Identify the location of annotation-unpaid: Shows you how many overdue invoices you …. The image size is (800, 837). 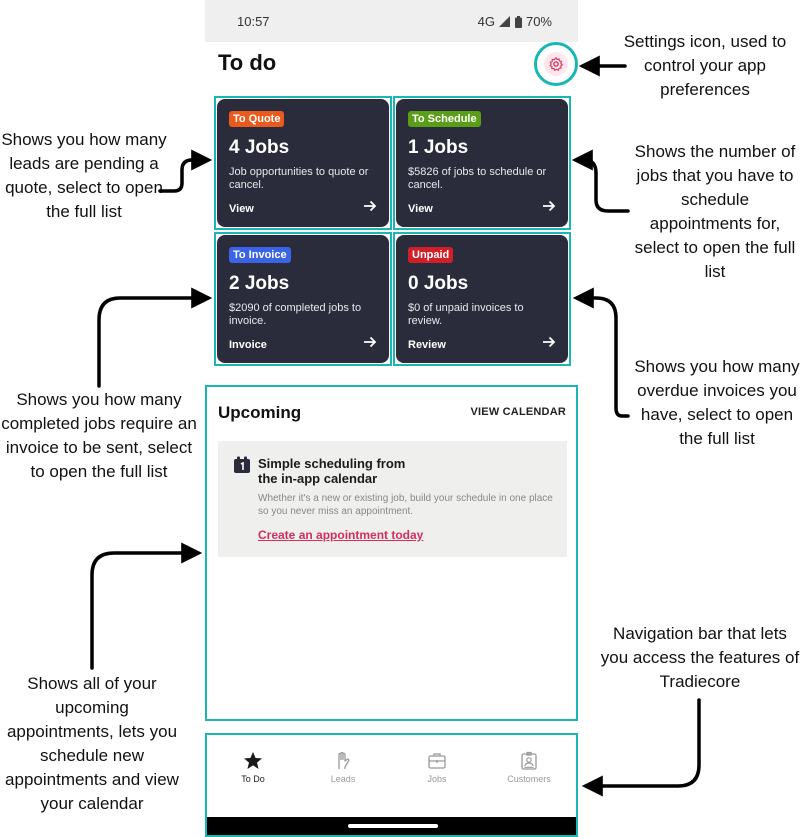
(717, 402).